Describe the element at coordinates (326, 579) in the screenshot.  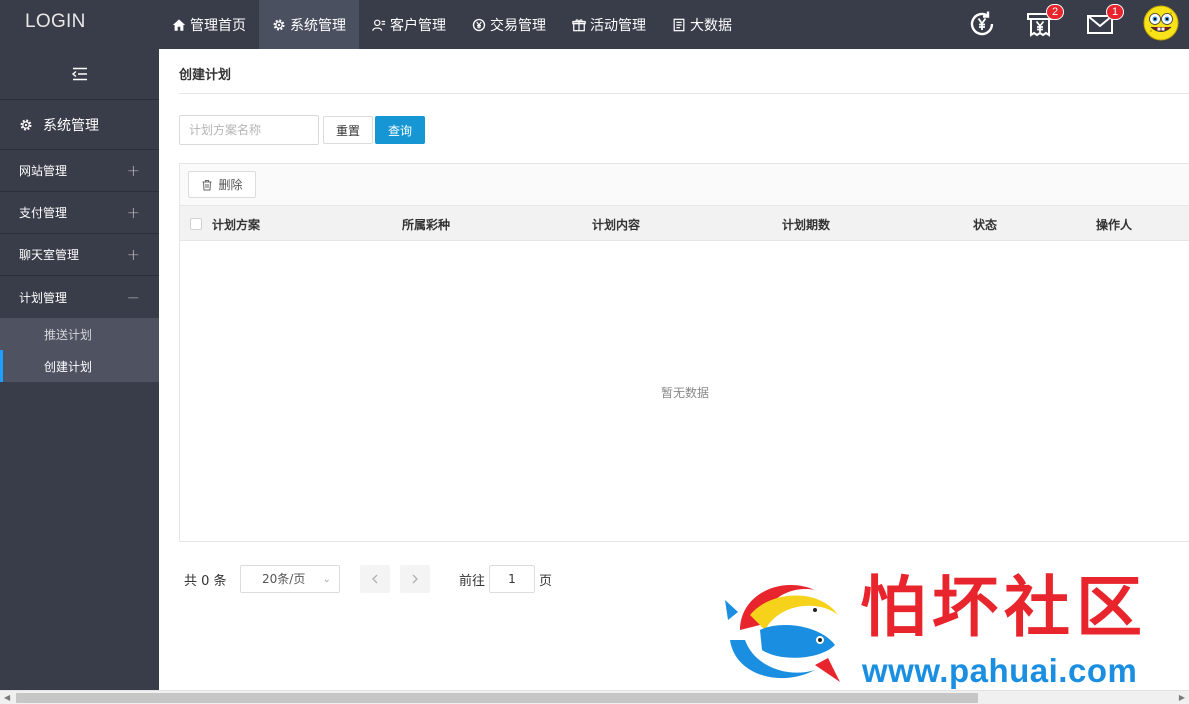
I see `chevron-down-icon: ⌄` at that location.